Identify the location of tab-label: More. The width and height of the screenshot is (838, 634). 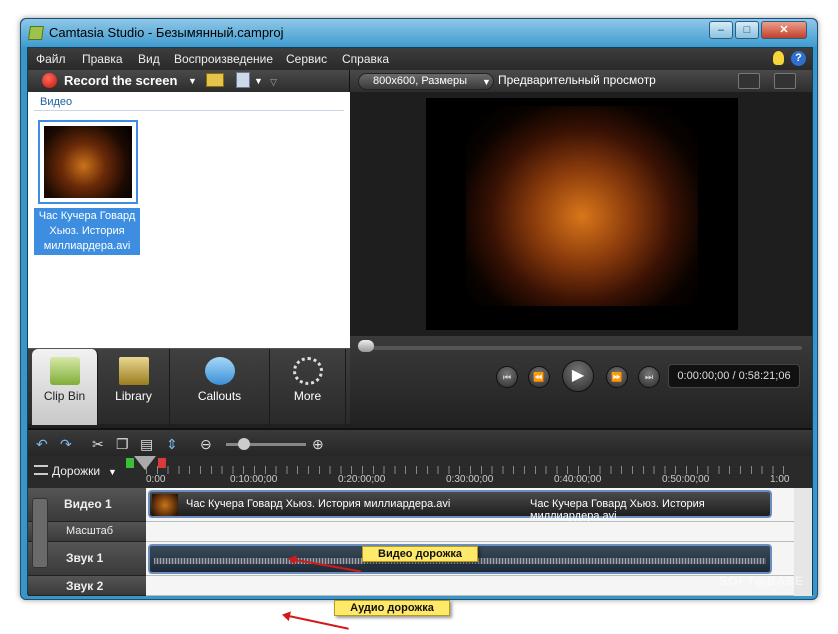
(307, 396).